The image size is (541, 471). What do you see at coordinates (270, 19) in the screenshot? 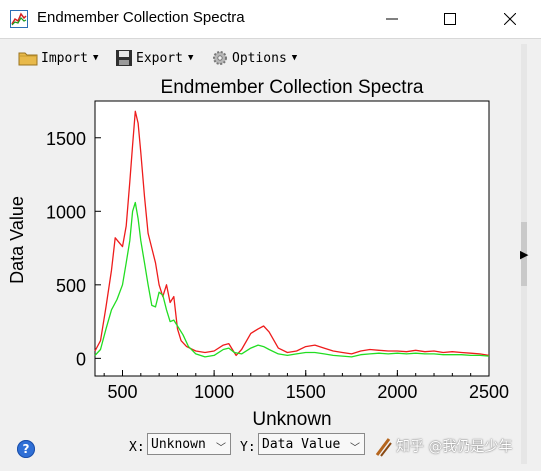
I see `title-bar: Endmember Collection Spectra` at bounding box center [270, 19].